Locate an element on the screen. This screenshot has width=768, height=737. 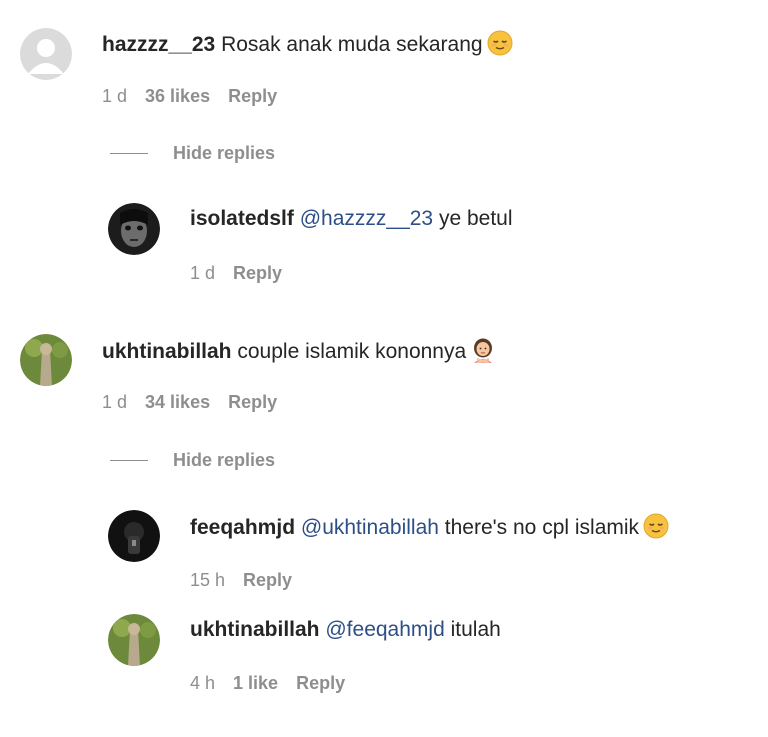
reply-text-line: ukhtinabillah @feeqahmjd itulah is located at coordinates (345, 630).